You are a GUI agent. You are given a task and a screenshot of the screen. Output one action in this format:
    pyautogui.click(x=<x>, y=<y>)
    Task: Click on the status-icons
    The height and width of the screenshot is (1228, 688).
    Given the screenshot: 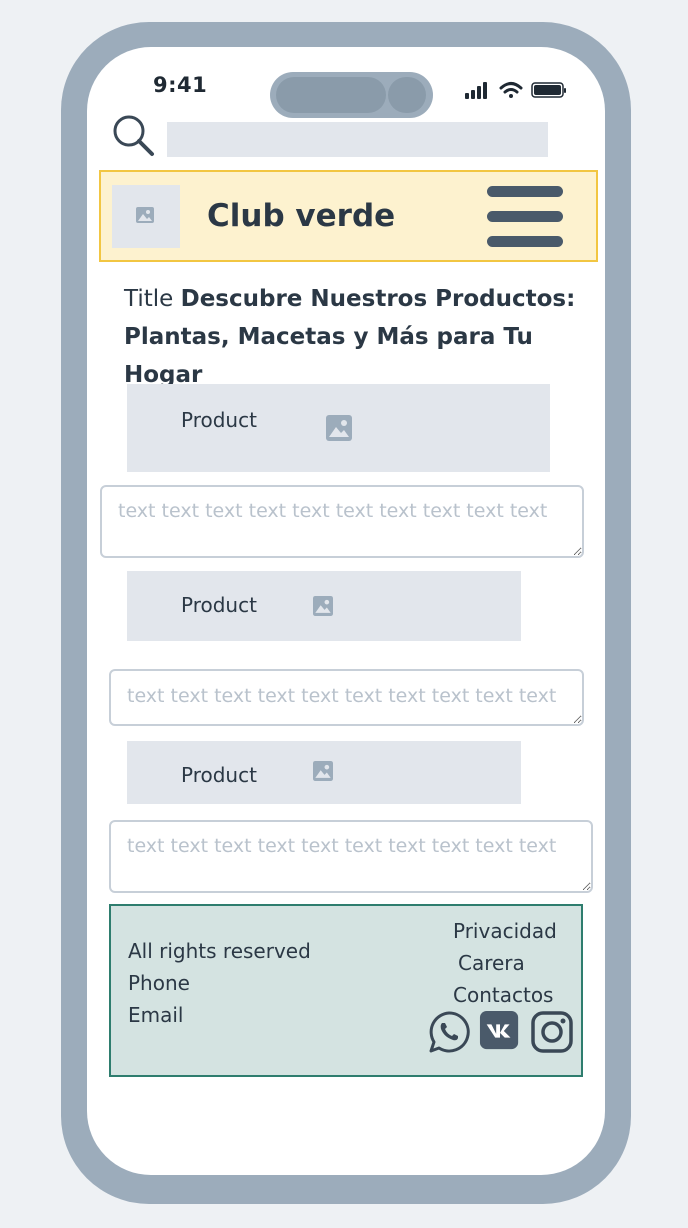 What is the action you would take?
    pyautogui.click(x=515, y=90)
    